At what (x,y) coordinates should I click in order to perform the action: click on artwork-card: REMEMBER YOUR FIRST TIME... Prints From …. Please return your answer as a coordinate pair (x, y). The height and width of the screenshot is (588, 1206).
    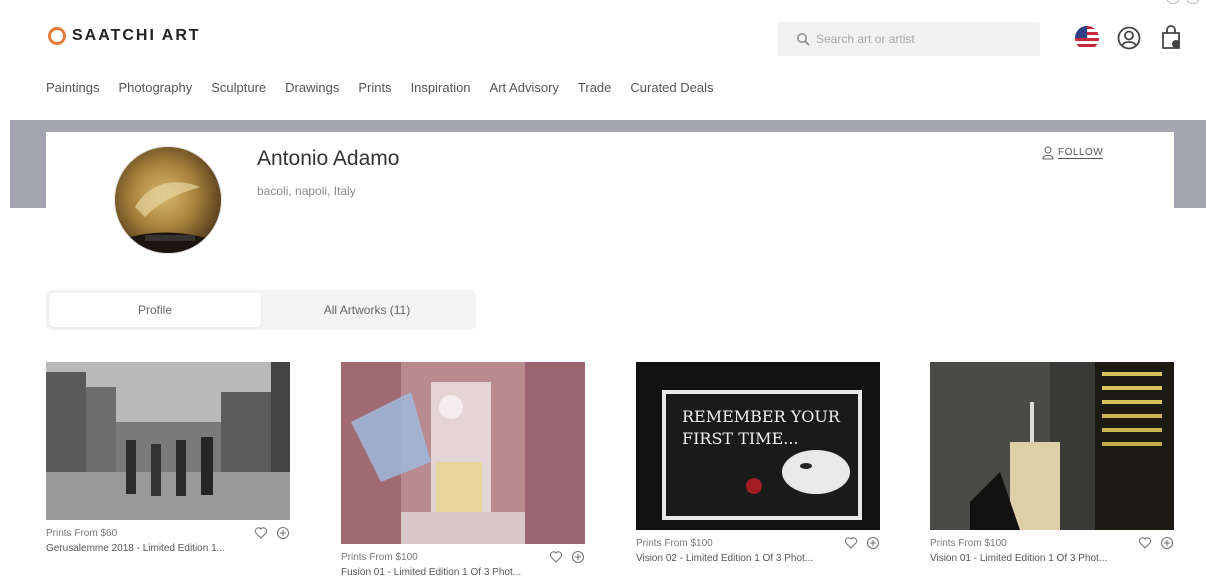
    Looking at the image, I should click on (758, 463).